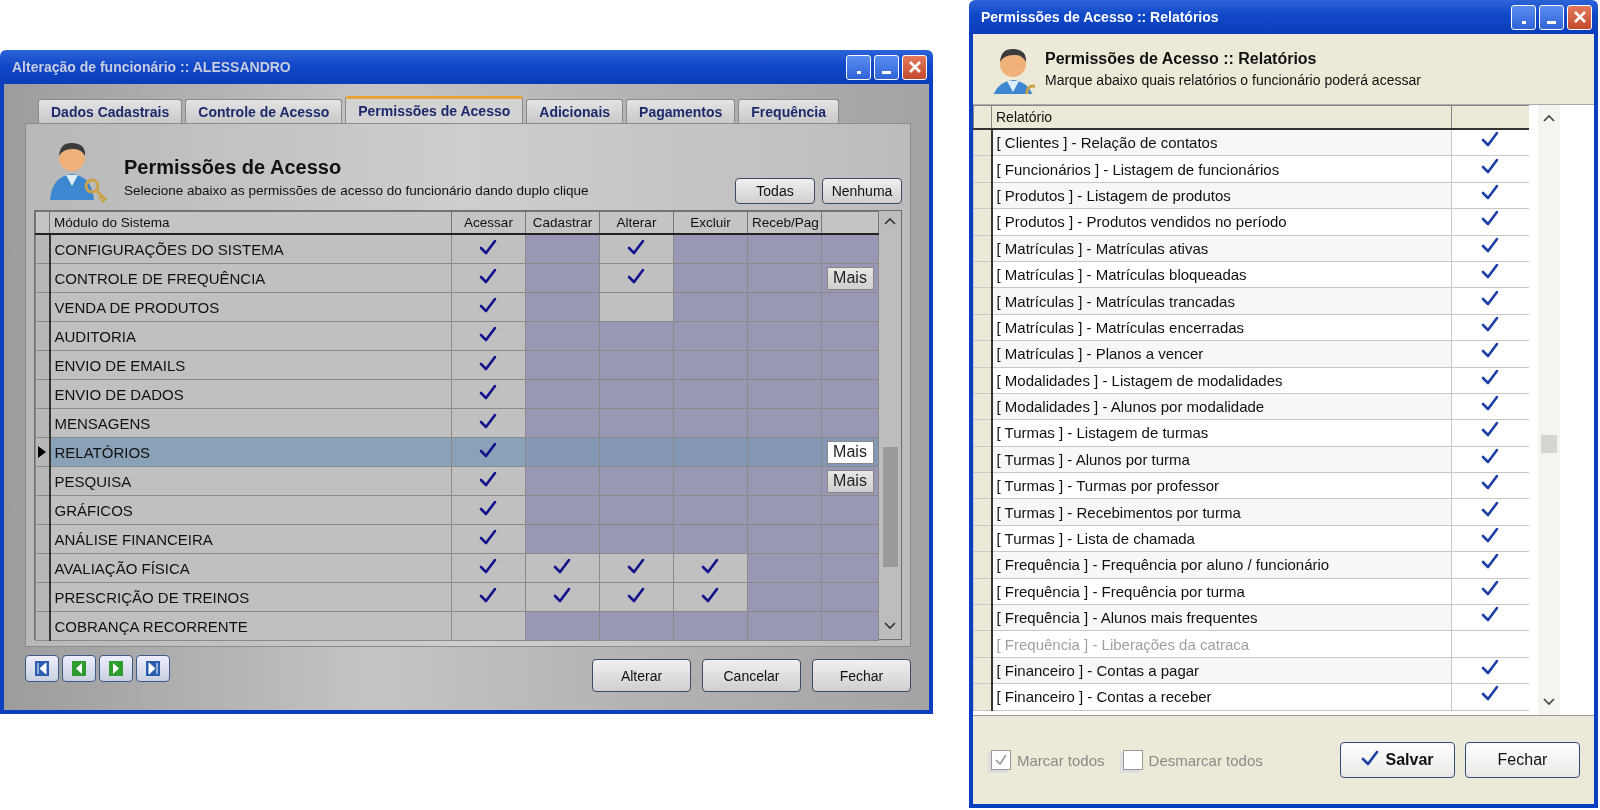 Image resolution: width=1600 pixels, height=810 pixels. Describe the element at coordinates (788, 111) in the screenshot. I see `tab: Frequência` at that location.